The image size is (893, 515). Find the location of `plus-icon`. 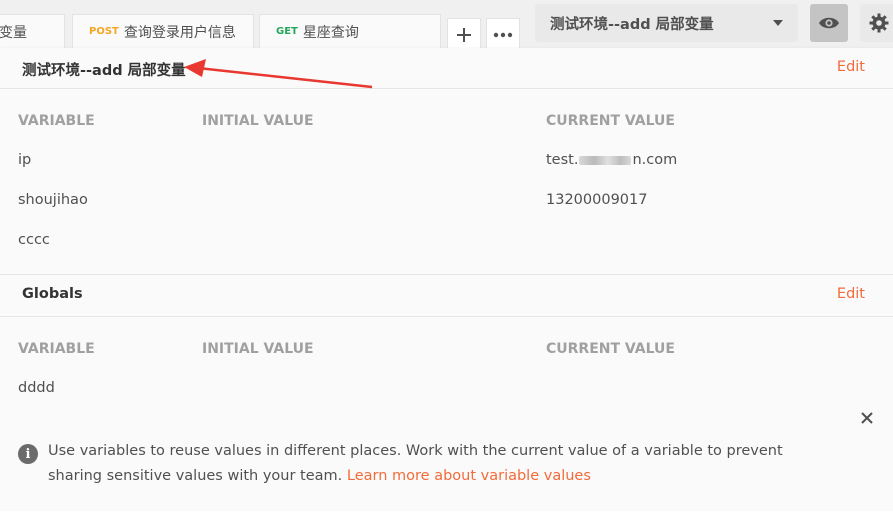

plus-icon is located at coordinates (464, 35).